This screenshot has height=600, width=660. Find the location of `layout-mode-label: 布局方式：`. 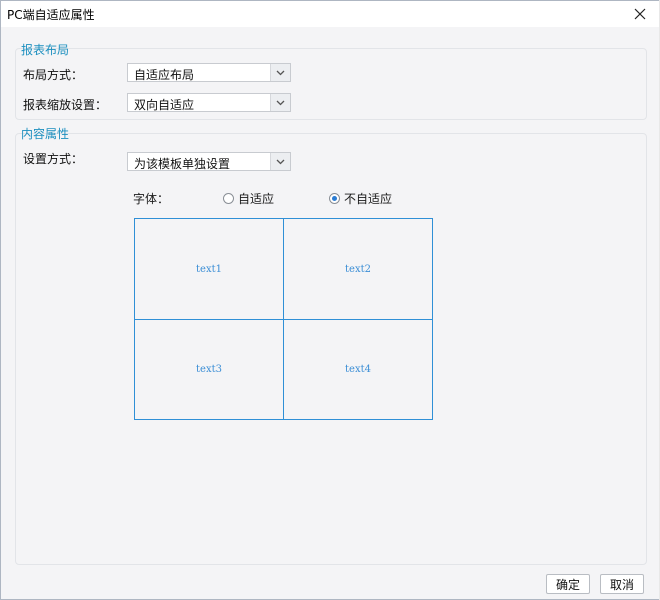

layout-mode-label: 布局方式： is located at coordinates (53, 75).